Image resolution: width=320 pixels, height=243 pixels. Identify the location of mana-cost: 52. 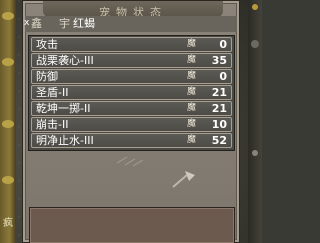
(219, 140).